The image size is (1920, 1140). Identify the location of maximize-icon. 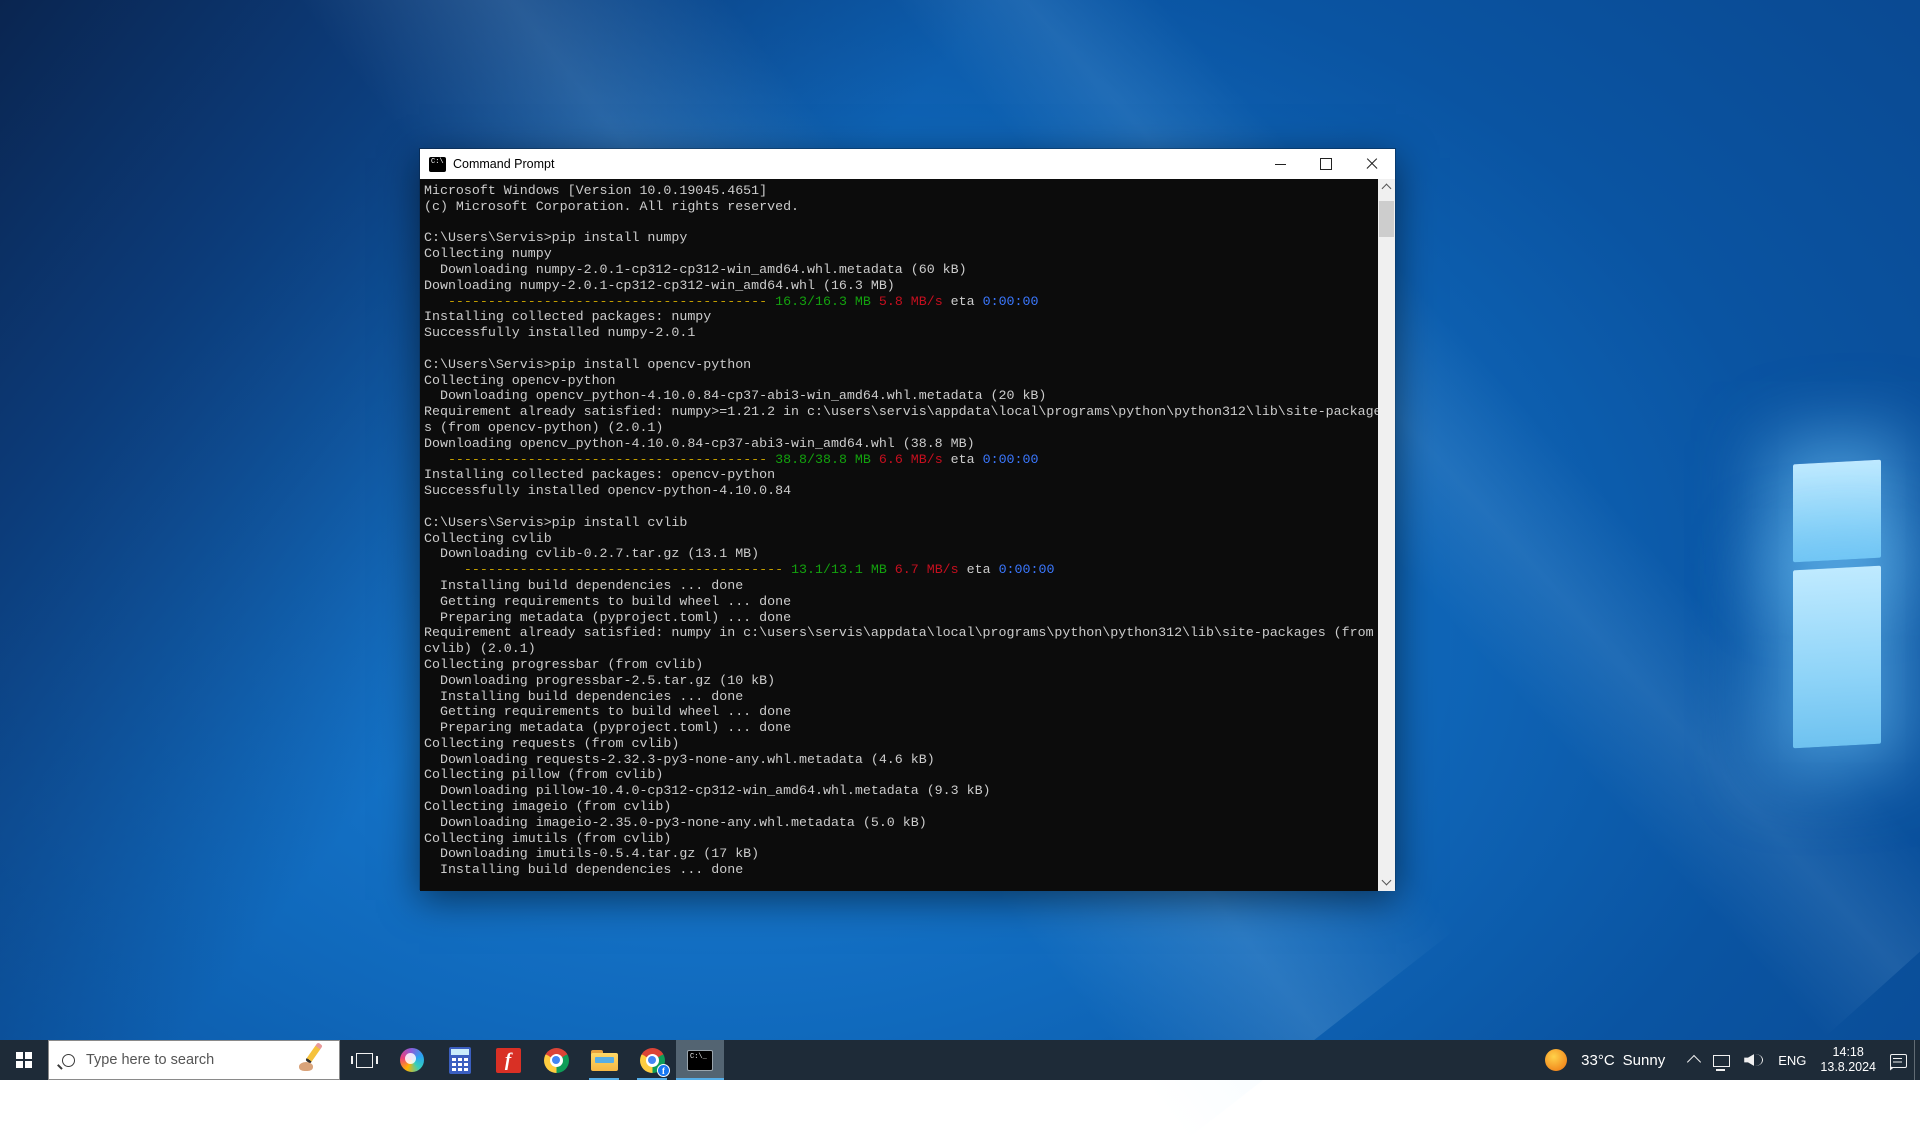
(1326, 164).